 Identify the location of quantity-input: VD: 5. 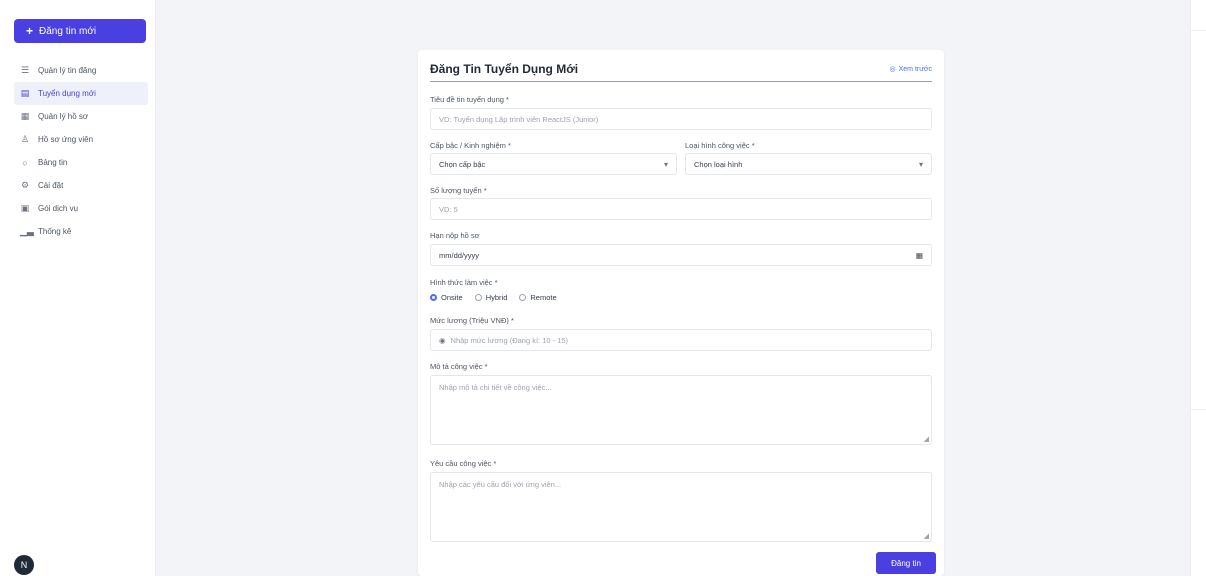
(681, 209).